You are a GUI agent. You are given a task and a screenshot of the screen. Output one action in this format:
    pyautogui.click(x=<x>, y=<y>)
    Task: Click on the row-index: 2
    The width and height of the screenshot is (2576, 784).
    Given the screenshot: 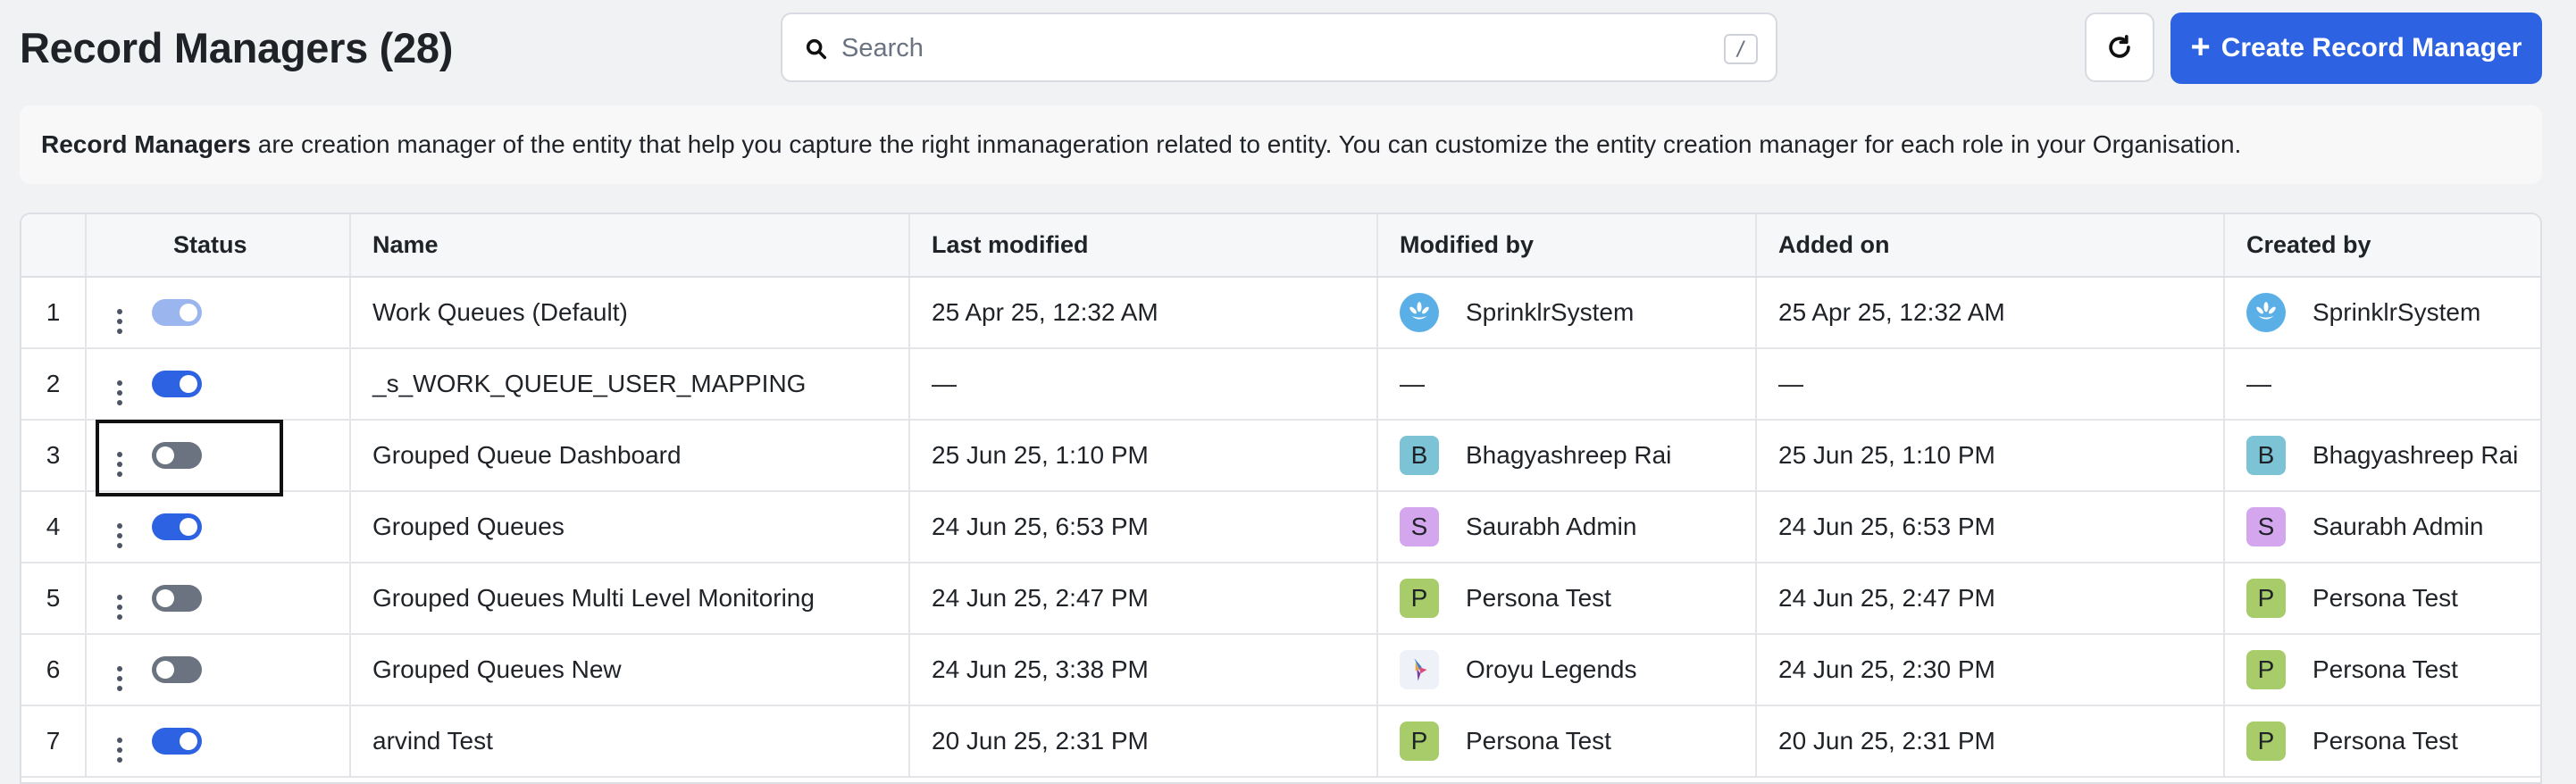 What is the action you would take?
    pyautogui.click(x=54, y=384)
    